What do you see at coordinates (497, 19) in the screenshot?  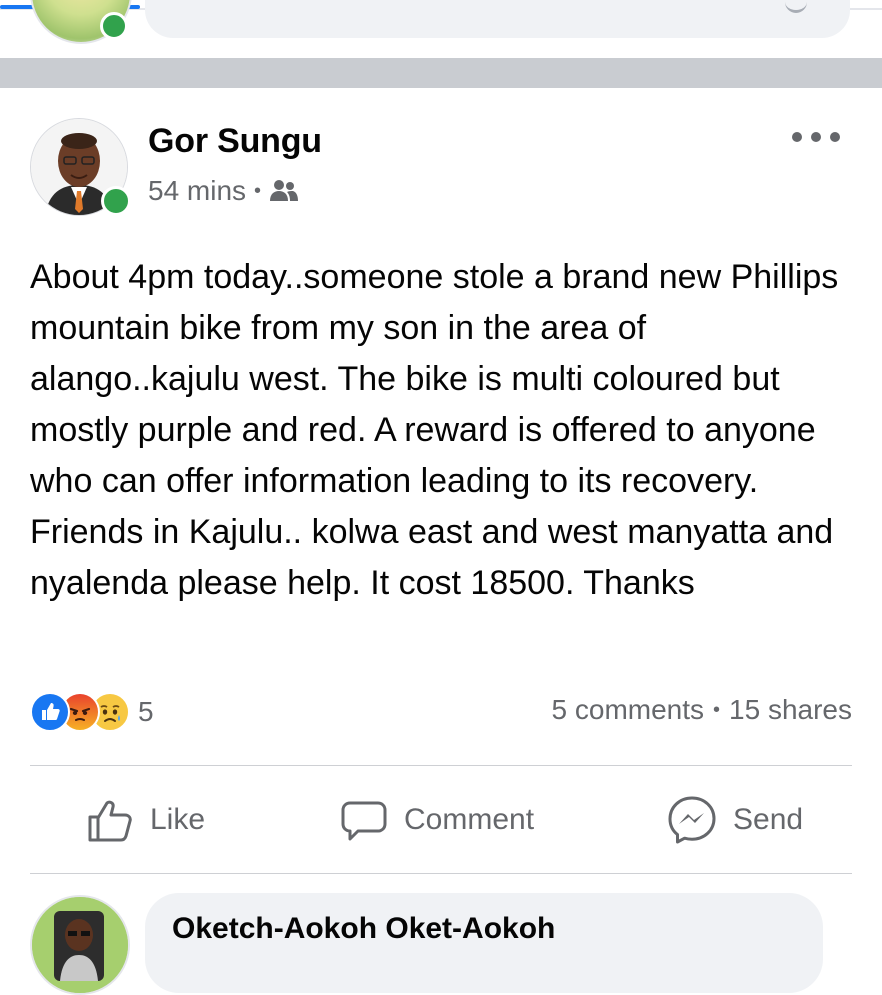 I see `composer-input` at bounding box center [497, 19].